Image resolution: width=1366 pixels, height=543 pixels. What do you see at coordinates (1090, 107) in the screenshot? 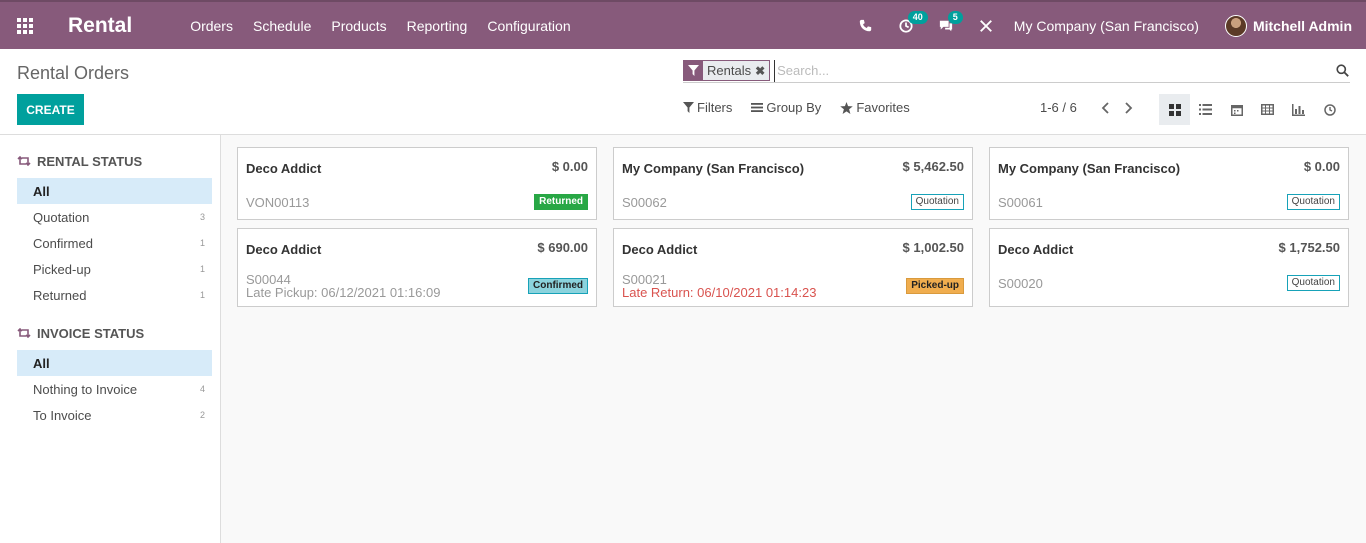
I see `pager: 1-6 / 6` at bounding box center [1090, 107].